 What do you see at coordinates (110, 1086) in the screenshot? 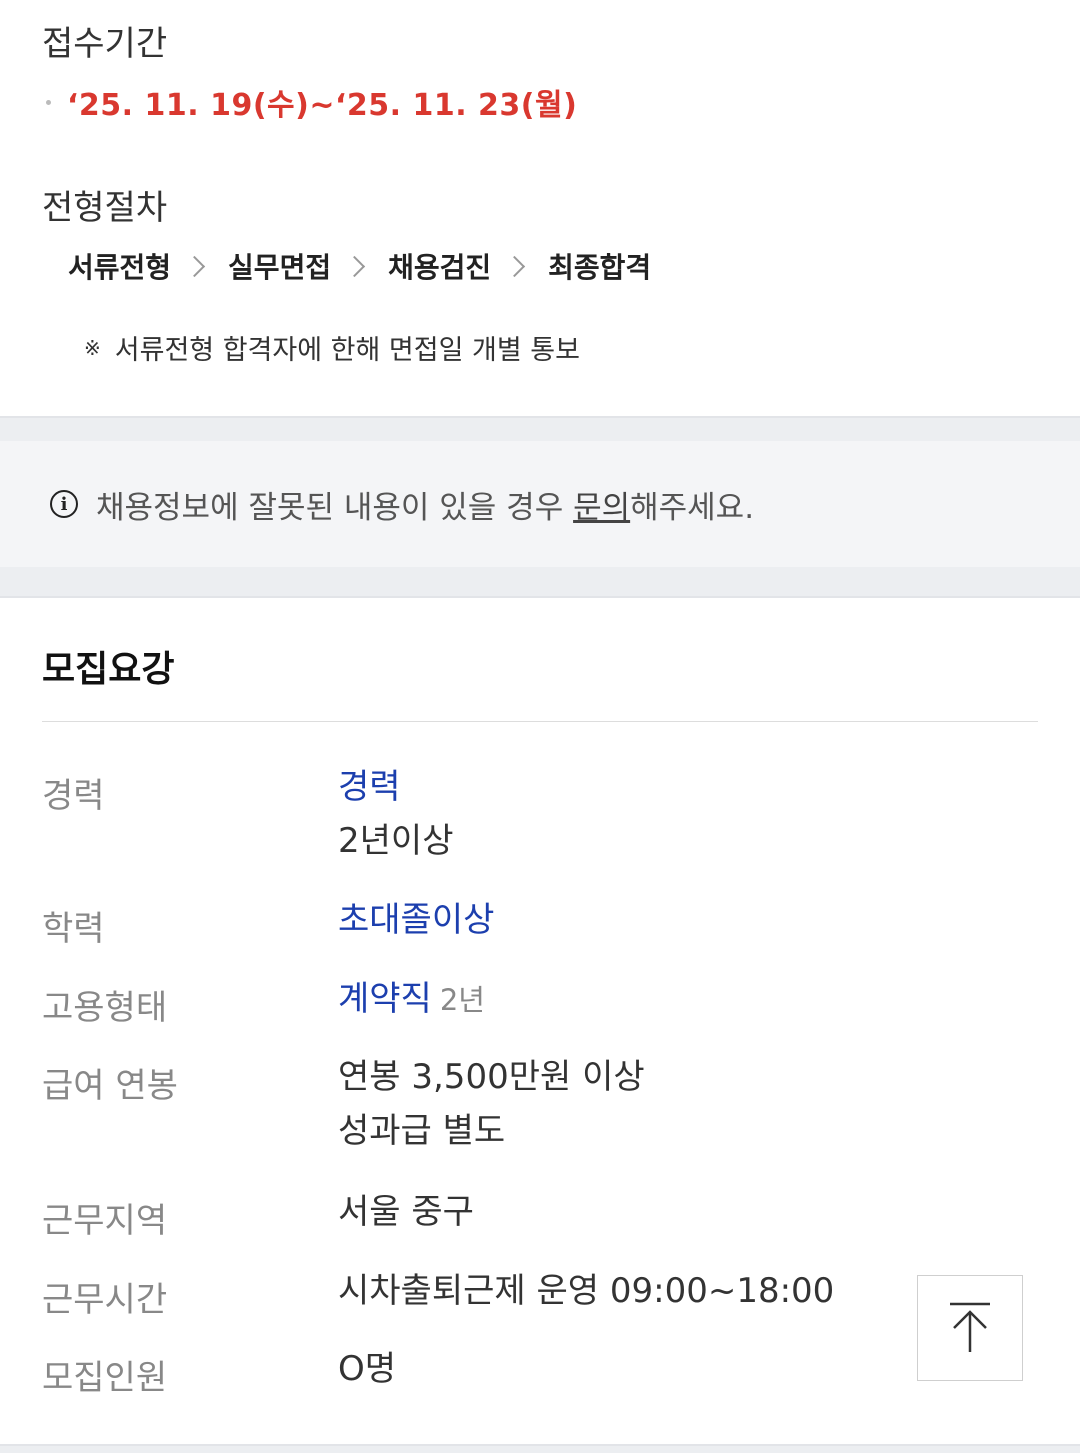
I see `salary-label: 급여 연봉` at bounding box center [110, 1086].